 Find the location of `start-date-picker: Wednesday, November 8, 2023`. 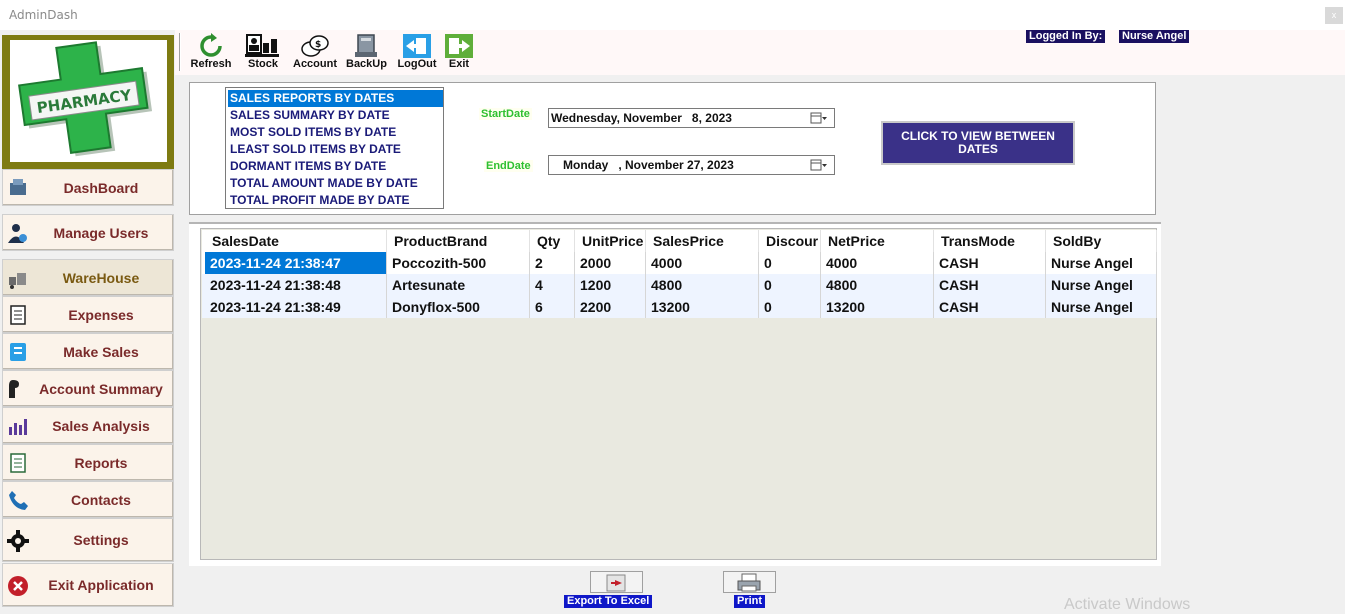

start-date-picker: Wednesday, November 8, 2023 is located at coordinates (691, 118).